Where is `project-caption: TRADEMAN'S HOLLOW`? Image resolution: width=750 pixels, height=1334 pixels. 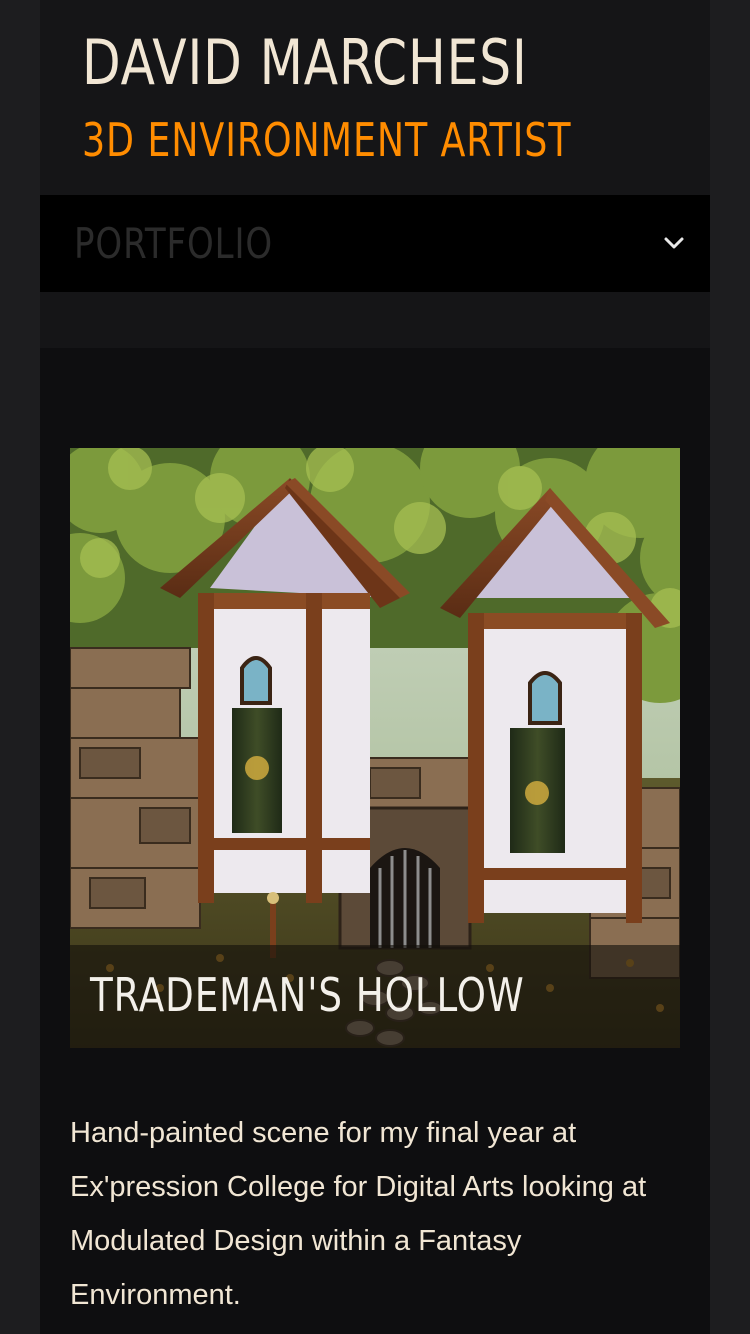
project-caption: TRADEMAN'S HOLLOW is located at coordinates (375, 996).